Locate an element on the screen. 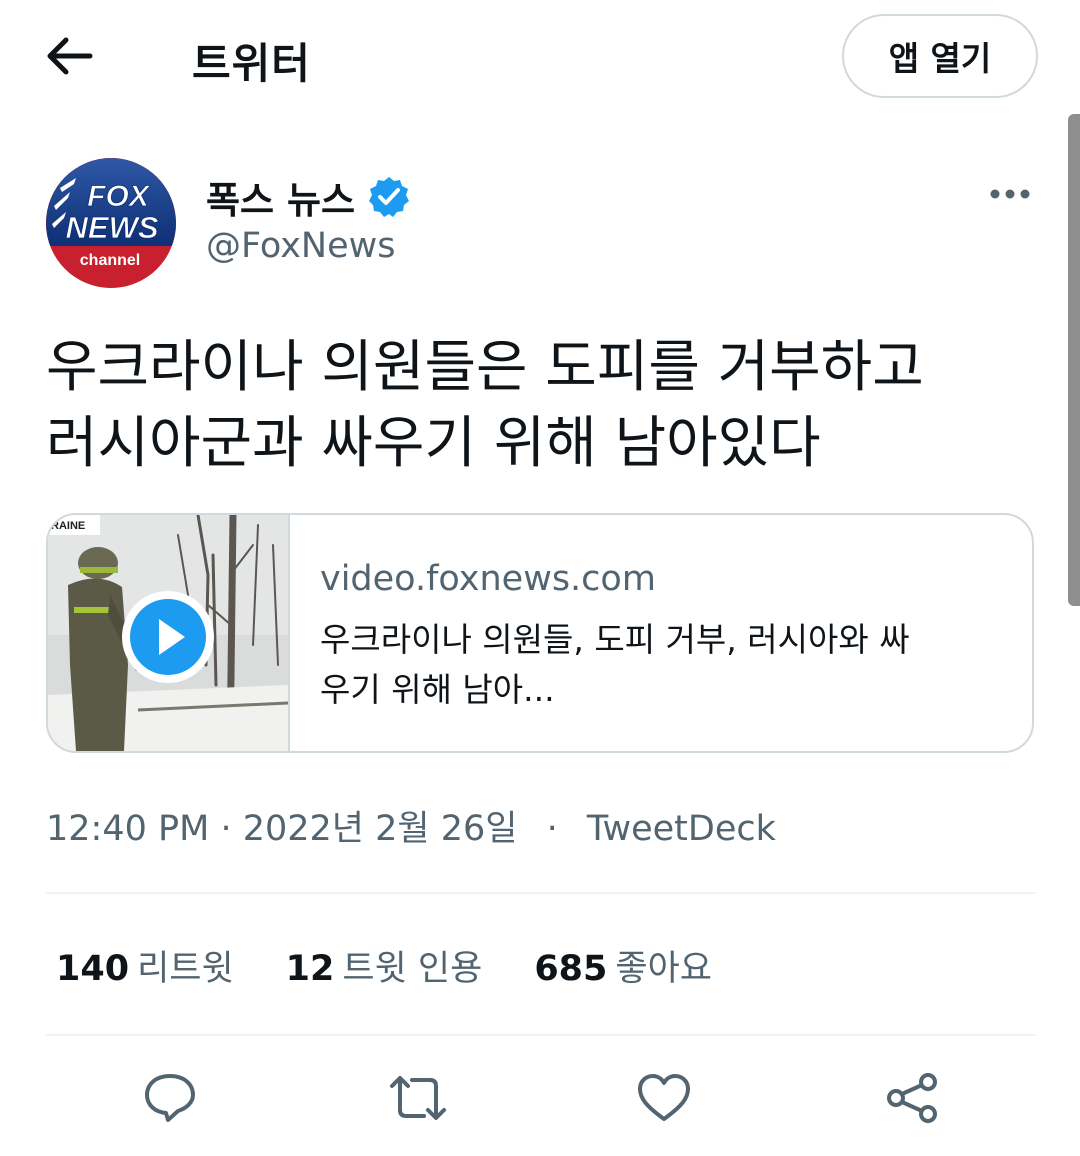  card-description-line: 우크라이나 의원들, 도피 거부, 러시아와 싸 is located at coordinates (615, 639).